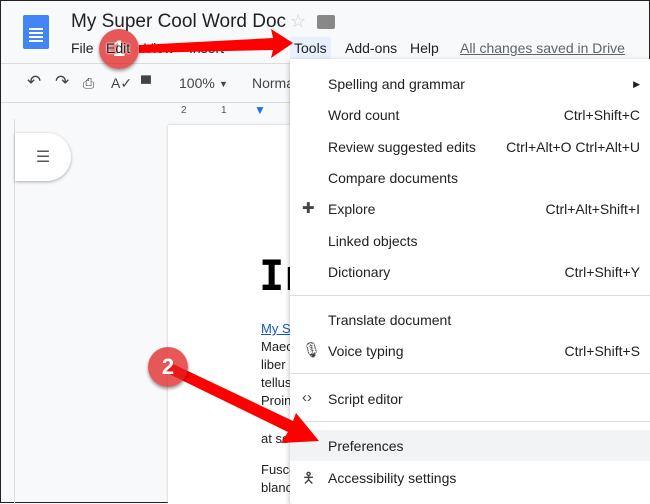 This screenshot has width=650, height=504. I want to click on menu-item-spelling: Spelling and grammar ▶, so click(470, 83).